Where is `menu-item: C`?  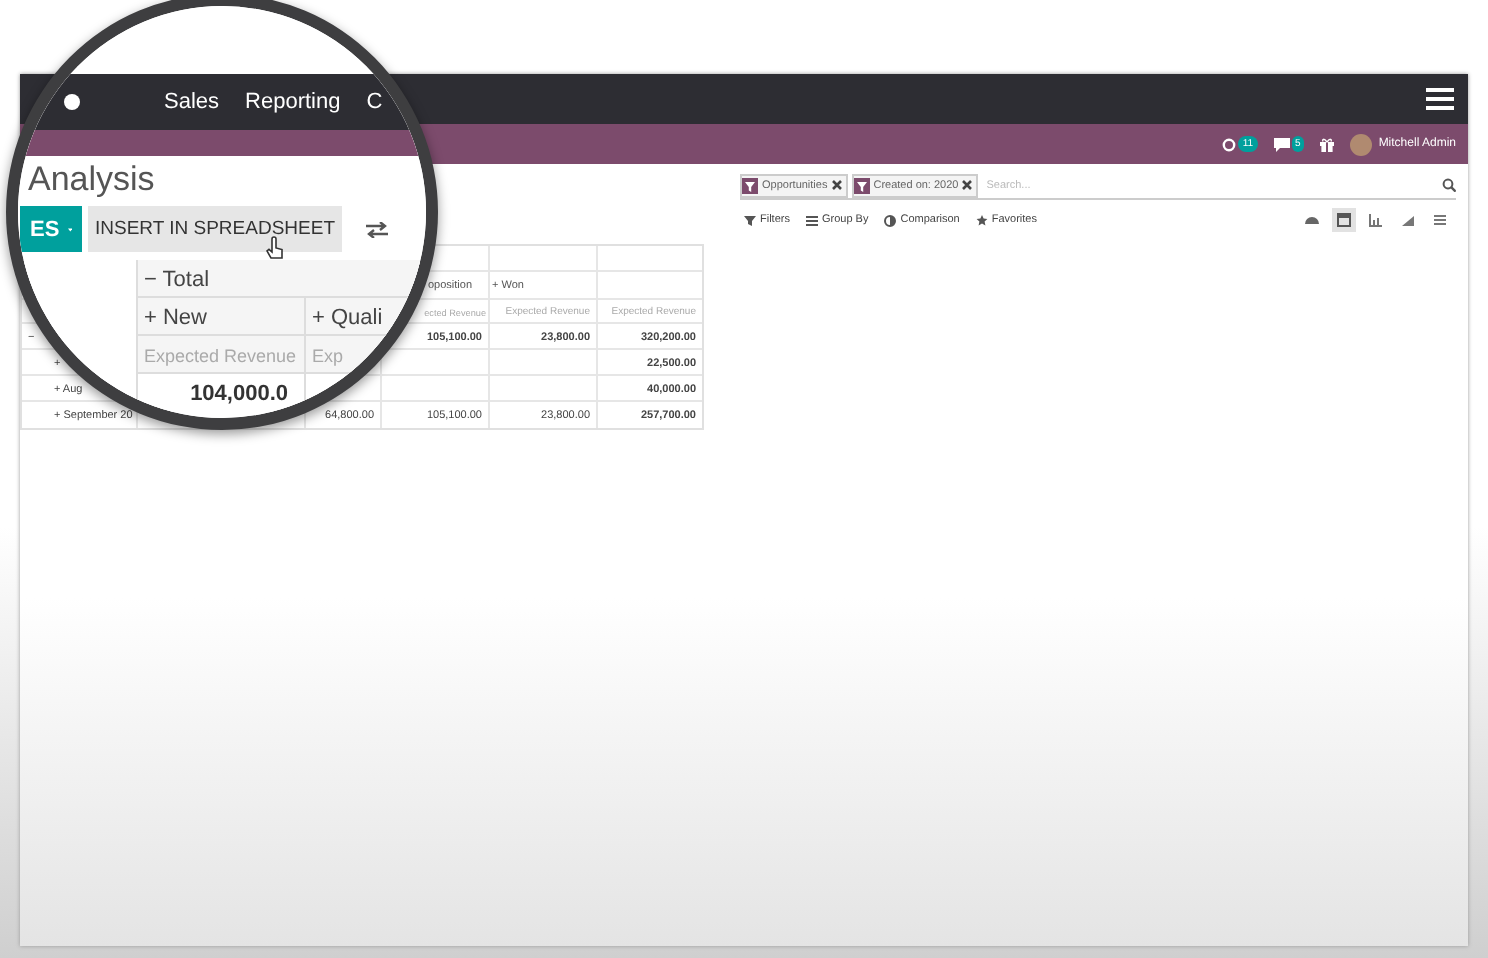
menu-item: C is located at coordinates (374, 102).